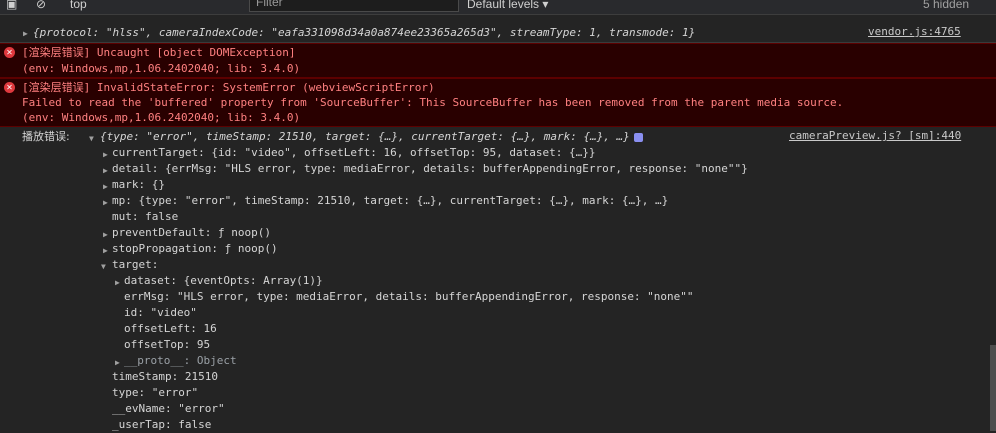 The width and height of the screenshot is (996, 433). What do you see at coordinates (507, 6) in the screenshot?
I see `log-levels-dropdown: Default levels ▾` at bounding box center [507, 6].